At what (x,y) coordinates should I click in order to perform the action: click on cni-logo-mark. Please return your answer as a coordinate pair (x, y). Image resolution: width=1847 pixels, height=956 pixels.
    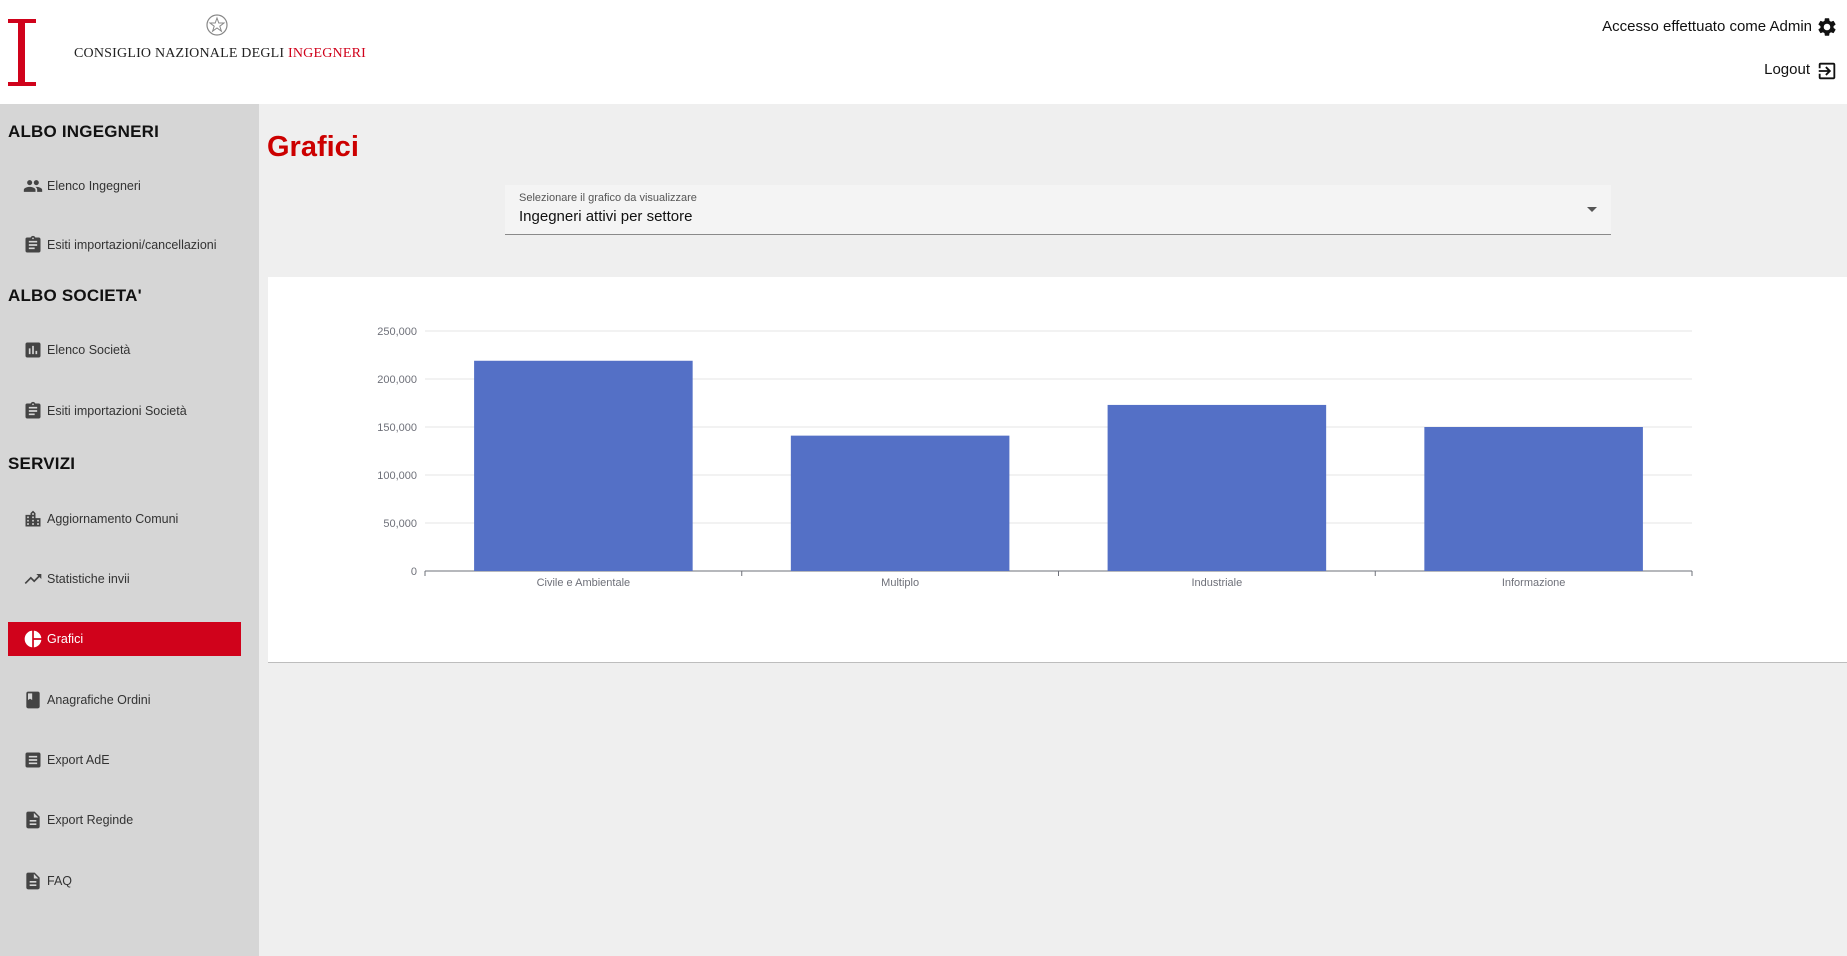
    Looking at the image, I should click on (22, 52).